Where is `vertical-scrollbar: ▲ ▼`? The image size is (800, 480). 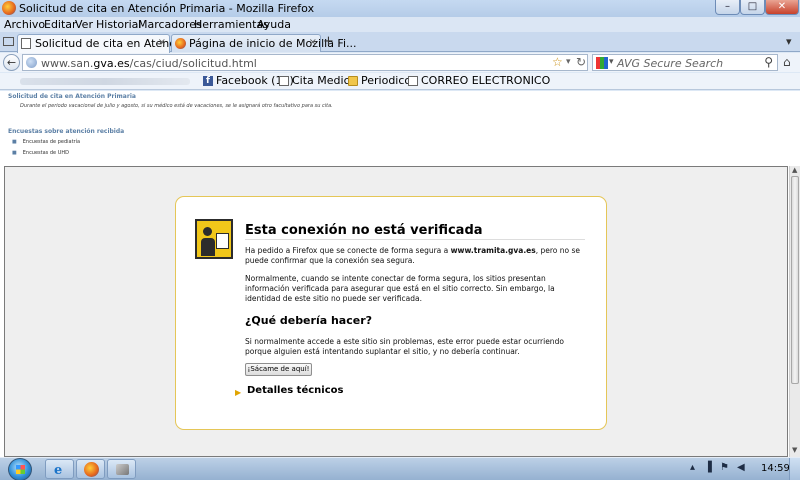
vertical-scrollbar: ▲ ▼ is located at coordinates (794, 311).